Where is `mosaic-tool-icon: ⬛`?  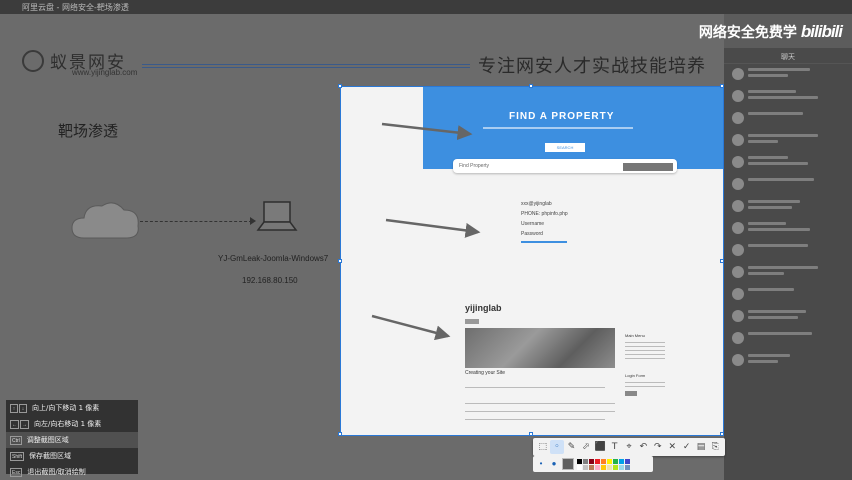
mosaic-tool-icon: ⬛ is located at coordinates (600, 447).